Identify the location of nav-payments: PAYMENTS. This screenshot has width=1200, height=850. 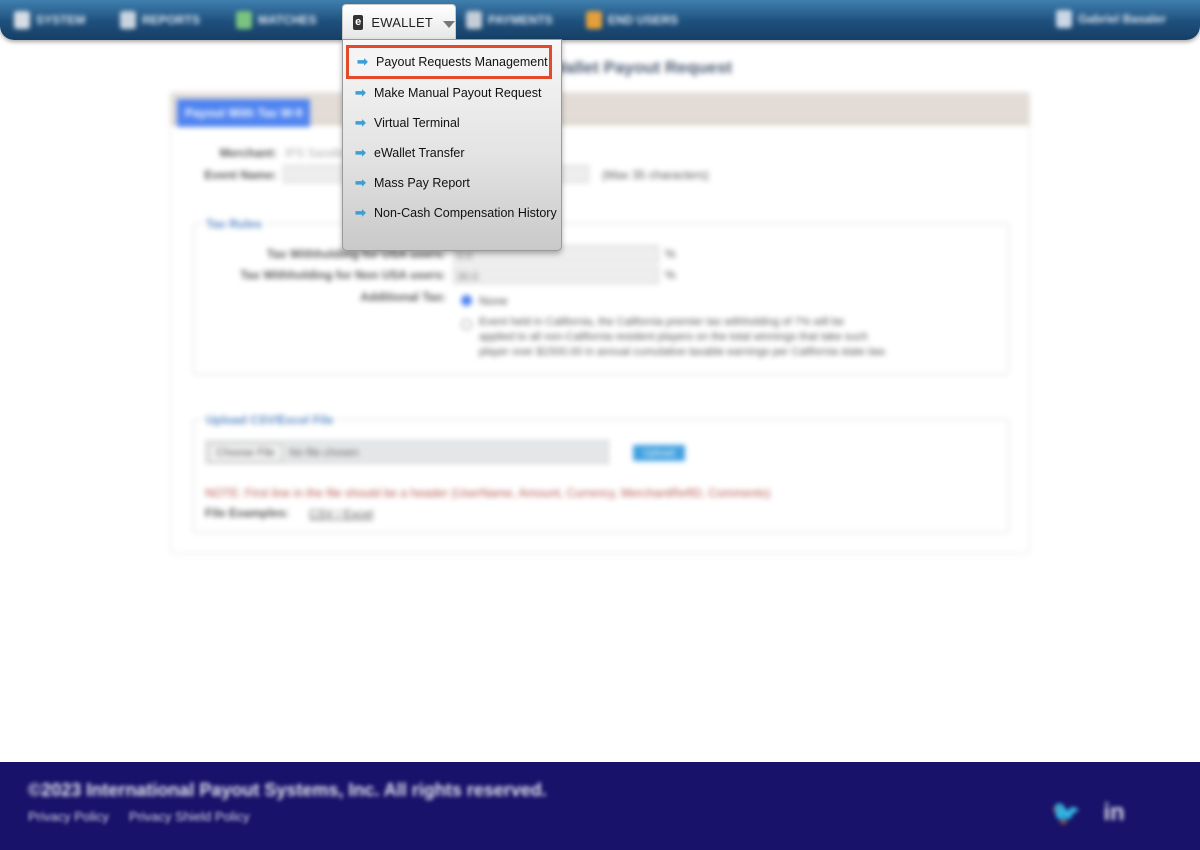
(509, 20).